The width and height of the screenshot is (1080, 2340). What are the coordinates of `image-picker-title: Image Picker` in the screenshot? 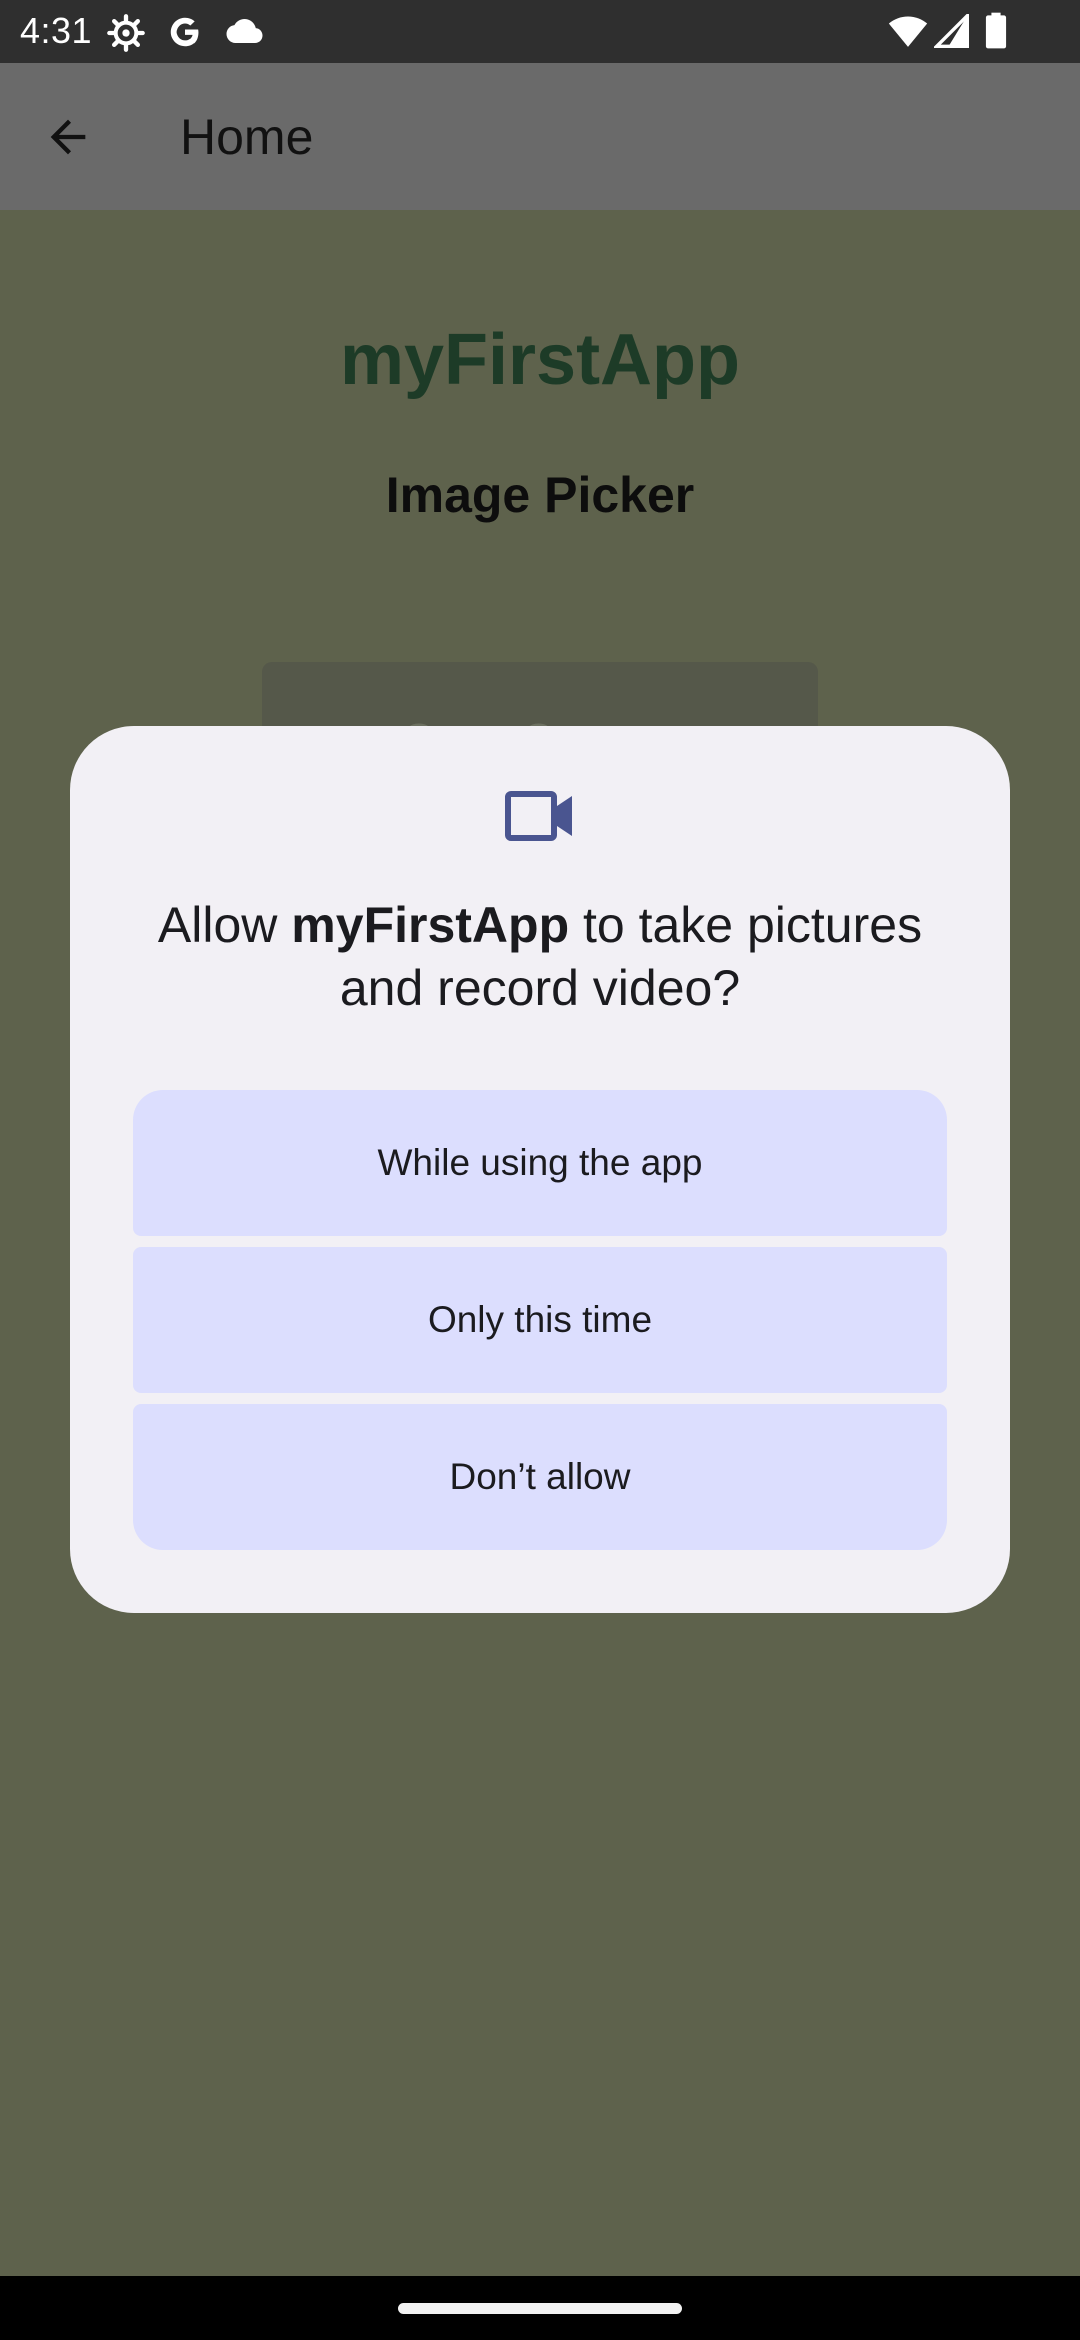 It's located at (540, 495).